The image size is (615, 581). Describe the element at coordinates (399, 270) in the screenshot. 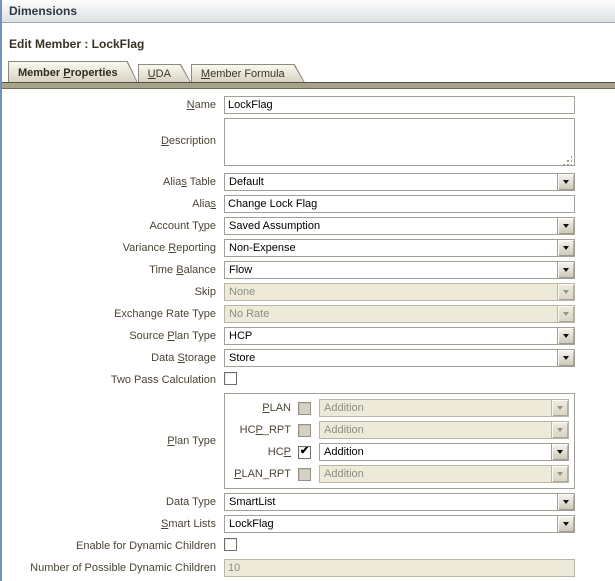

I see `time-balance-select: Flow` at that location.